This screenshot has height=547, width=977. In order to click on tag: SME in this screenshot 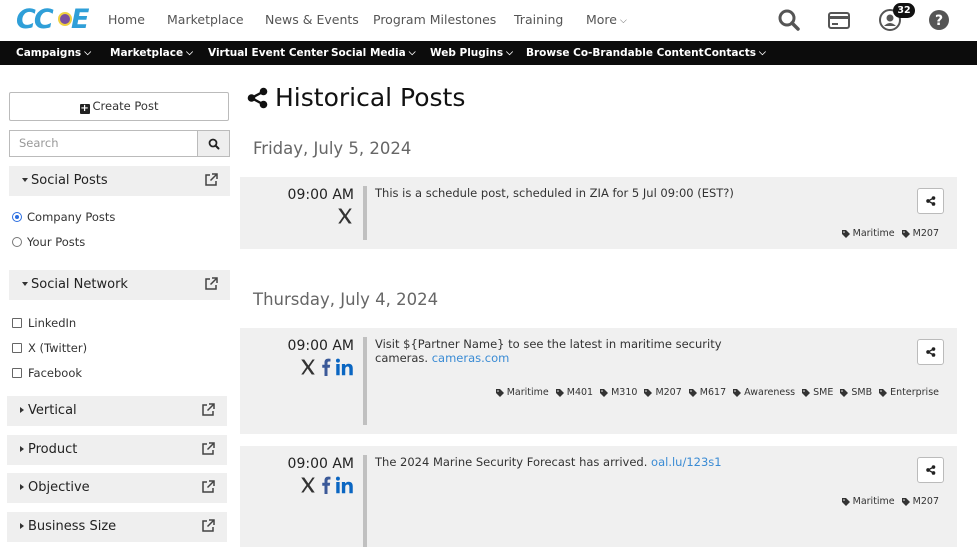, I will do `click(817, 392)`.